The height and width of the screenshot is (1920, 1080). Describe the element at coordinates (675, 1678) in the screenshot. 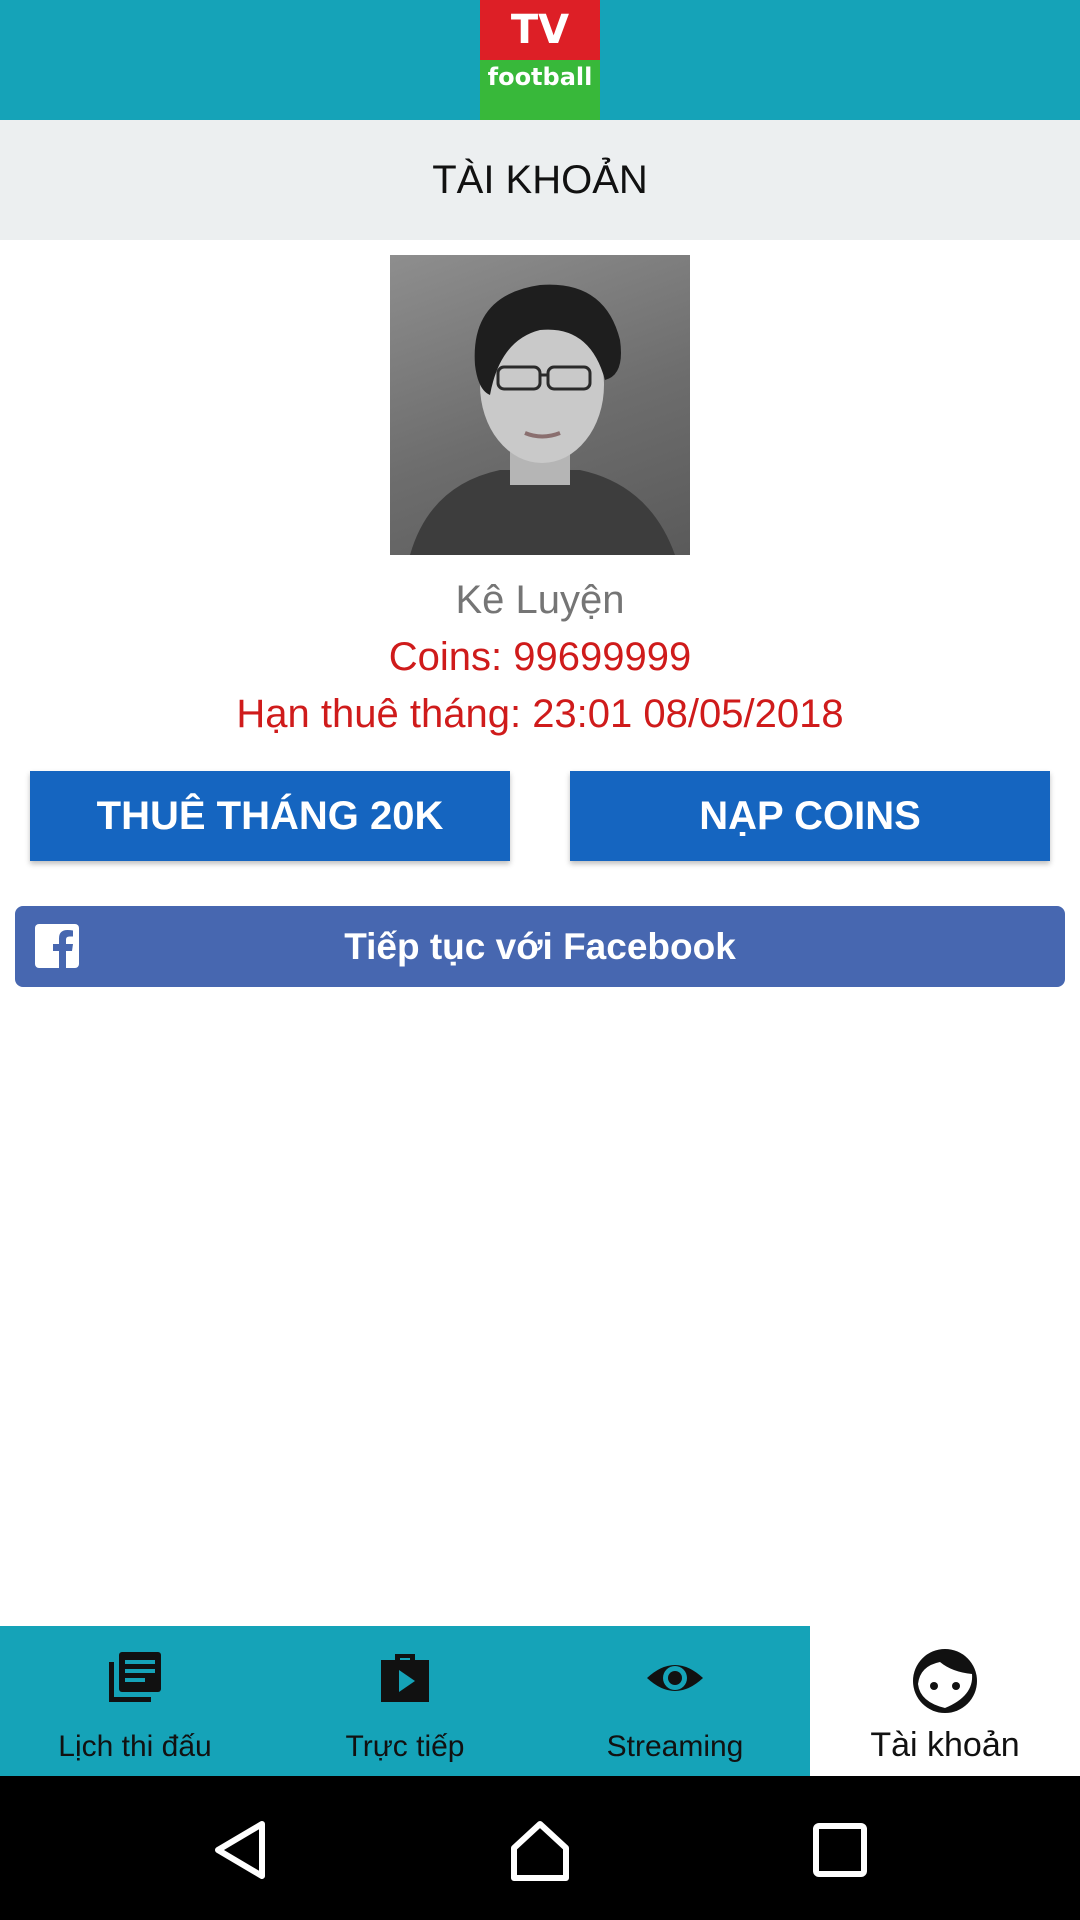

I see `eye-icon` at that location.